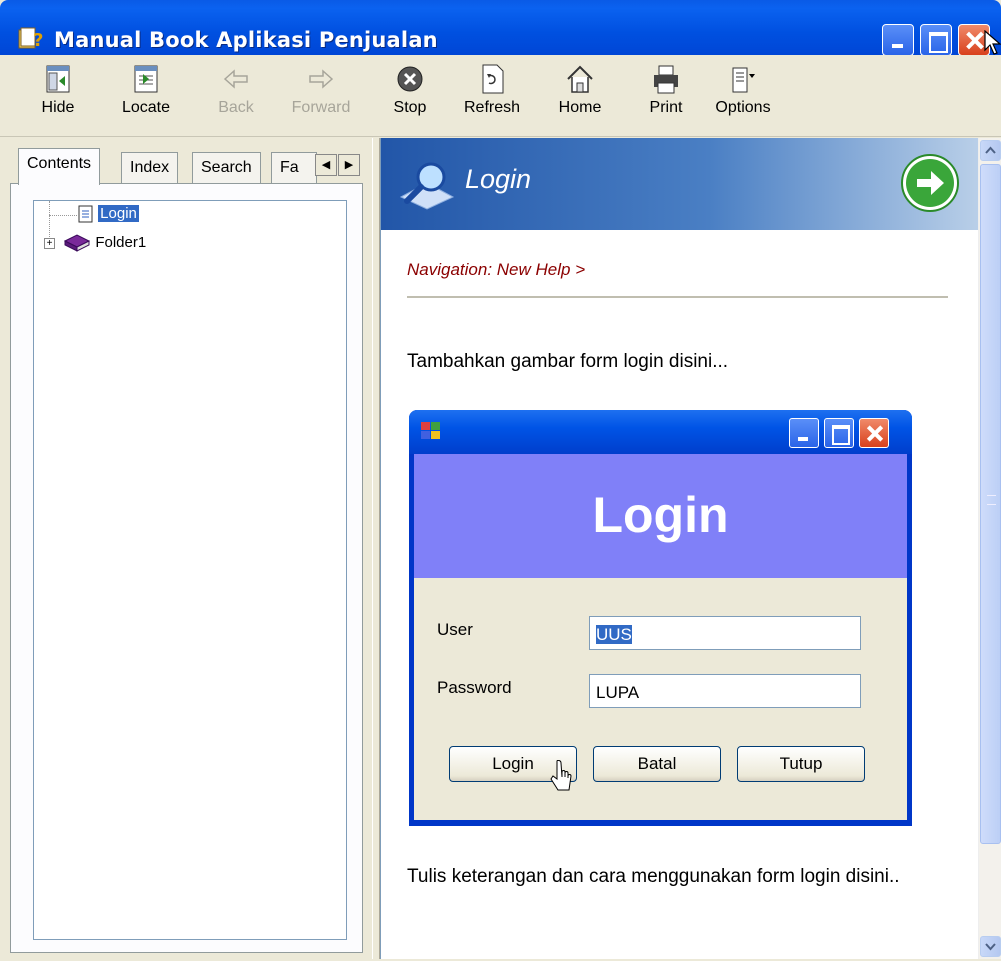  I want to click on window-title: Manual Book Aplikasi Penjualan, so click(246, 40).